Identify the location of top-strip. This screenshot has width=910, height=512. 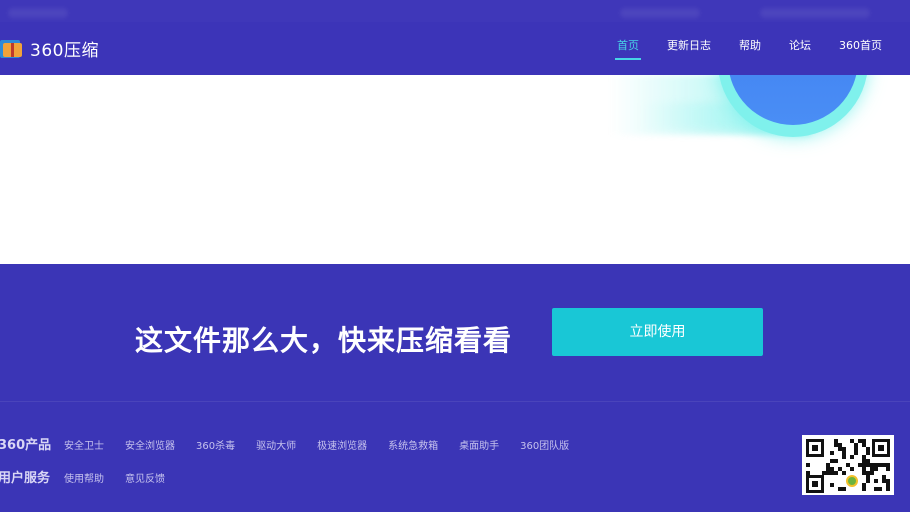
(455, 11).